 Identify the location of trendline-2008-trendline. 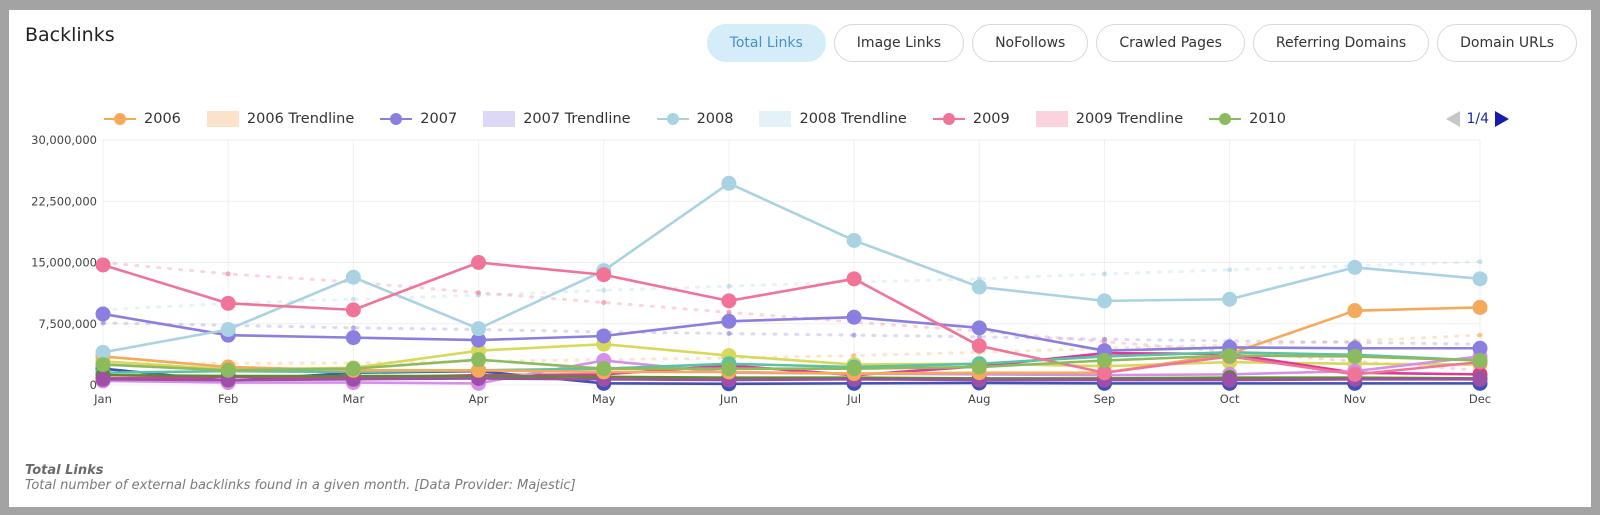
(791, 286).